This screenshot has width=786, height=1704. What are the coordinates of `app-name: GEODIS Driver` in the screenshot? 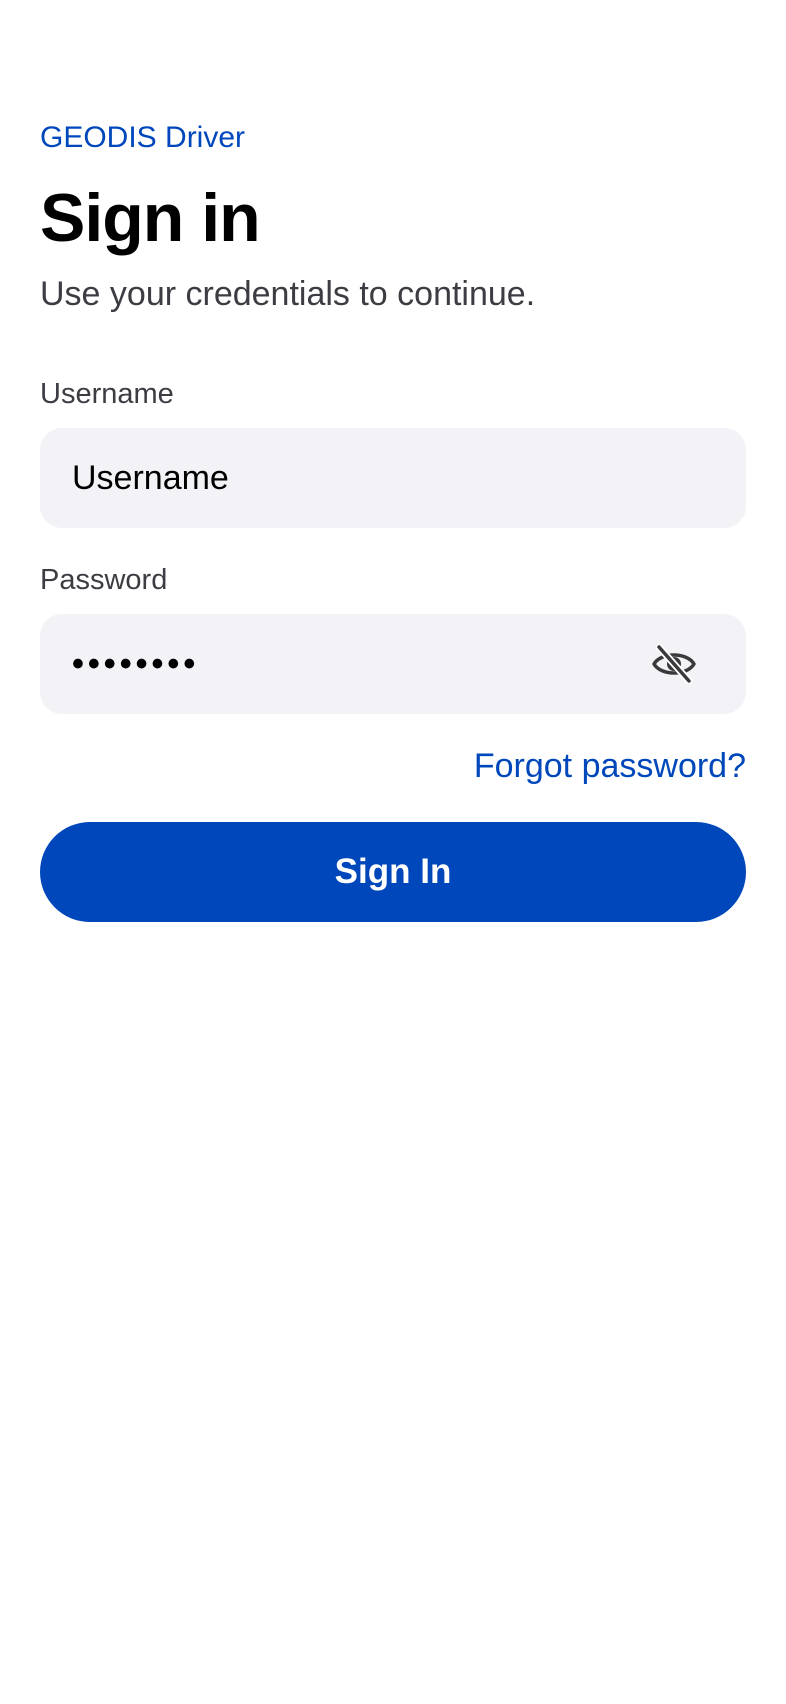 It's located at (143, 137).